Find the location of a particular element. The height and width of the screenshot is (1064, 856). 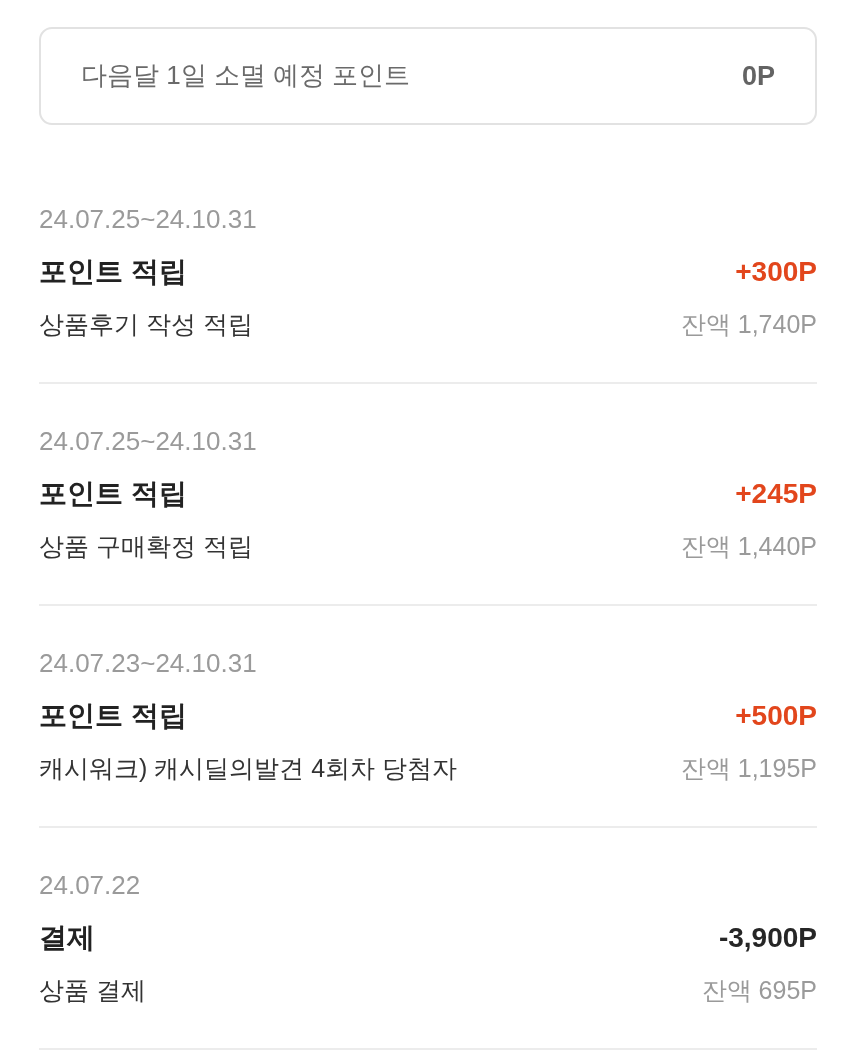

balance-text: 잔액 1,440P is located at coordinates (748, 546).